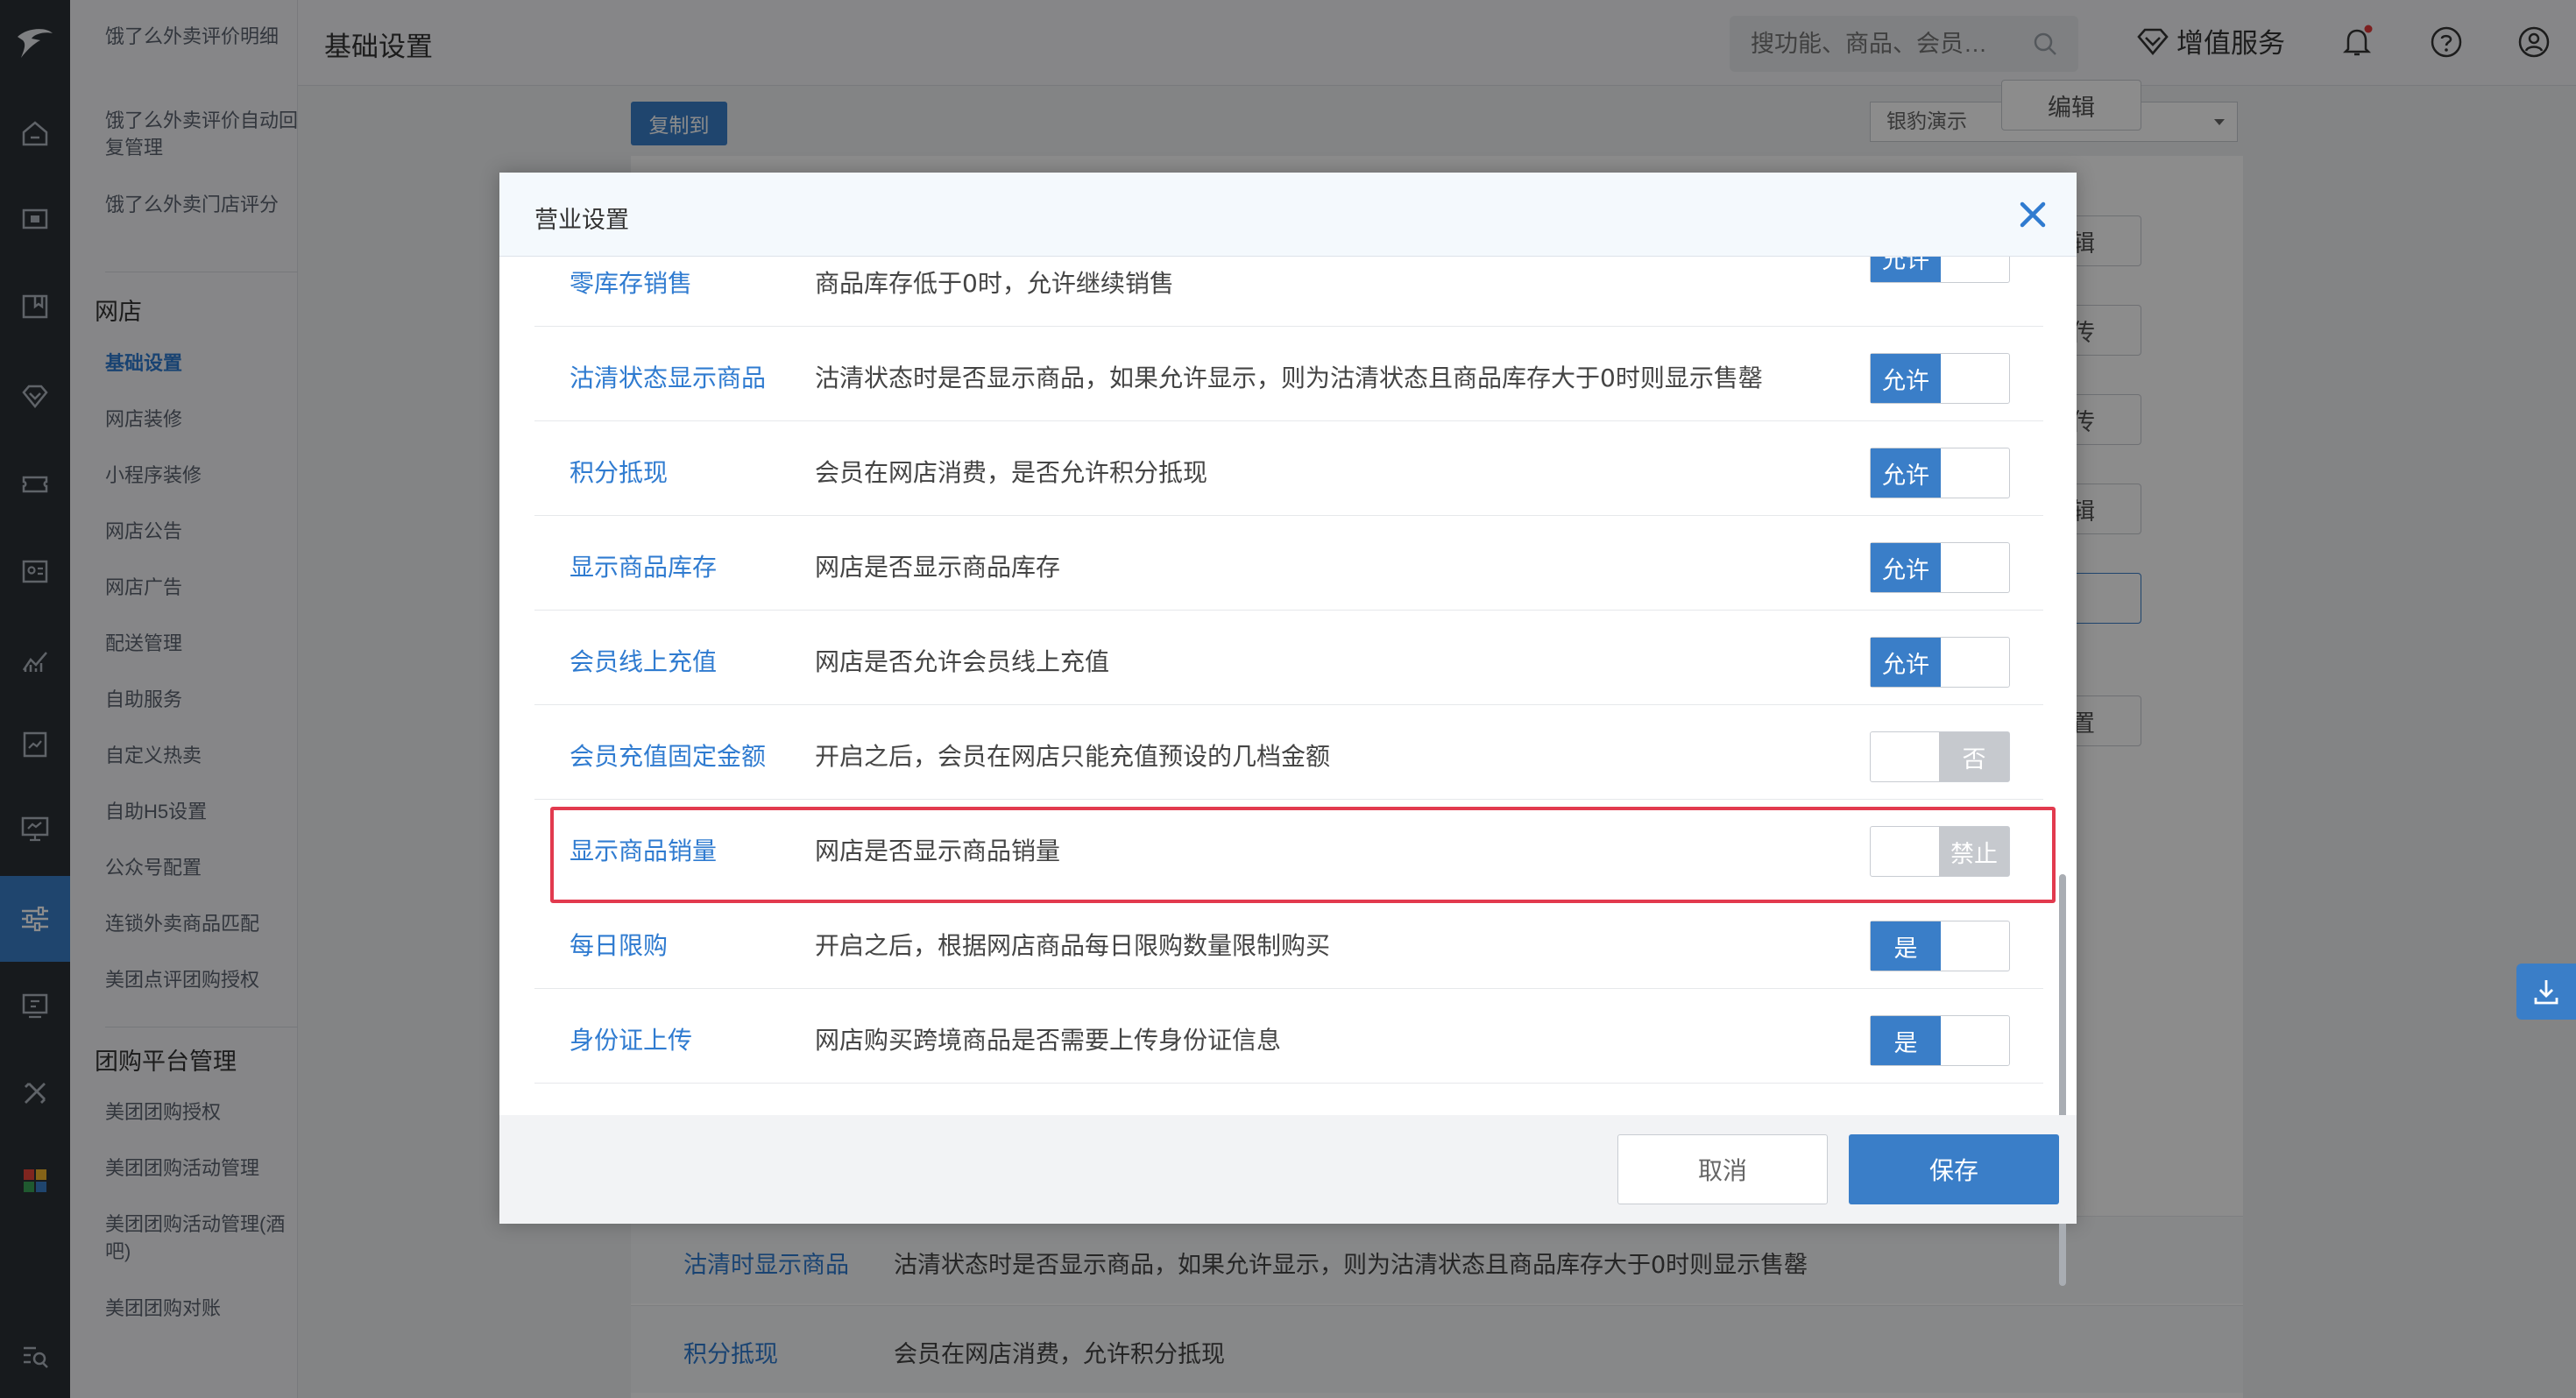 The width and height of the screenshot is (2576, 1398). What do you see at coordinates (962, 661) in the screenshot?
I see `setting-desc: 网店是否允许会员线上充值` at bounding box center [962, 661].